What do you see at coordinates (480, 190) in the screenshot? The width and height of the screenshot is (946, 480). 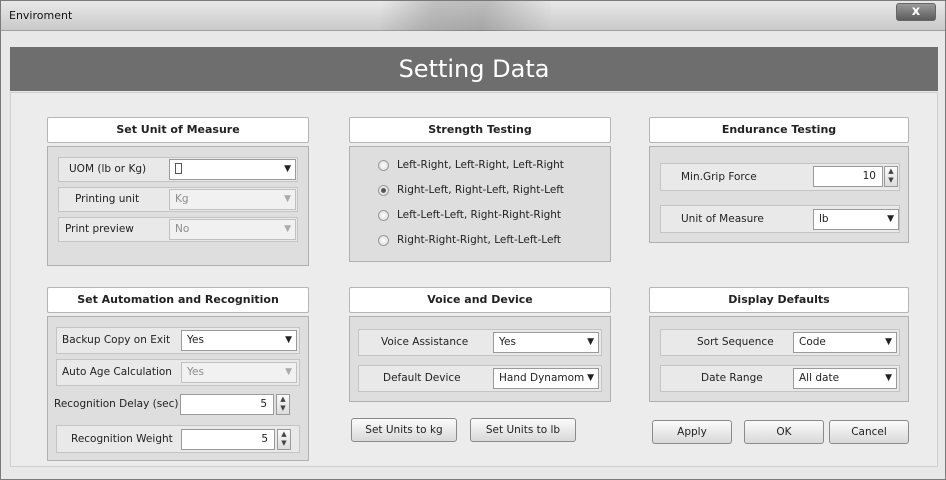 I see `strength-option-label: Right-Left, Right-Left, Right-Left` at bounding box center [480, 190].